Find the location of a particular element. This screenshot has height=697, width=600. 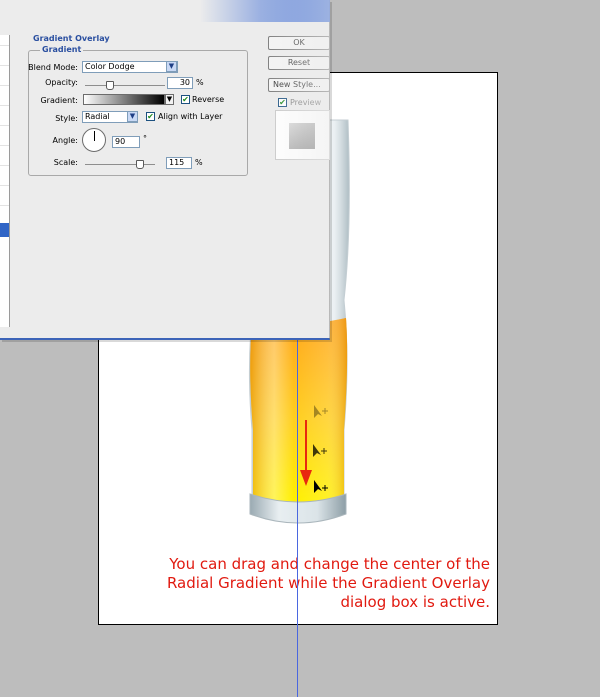

scale-input: 115 is located at coordinates (179, 163).